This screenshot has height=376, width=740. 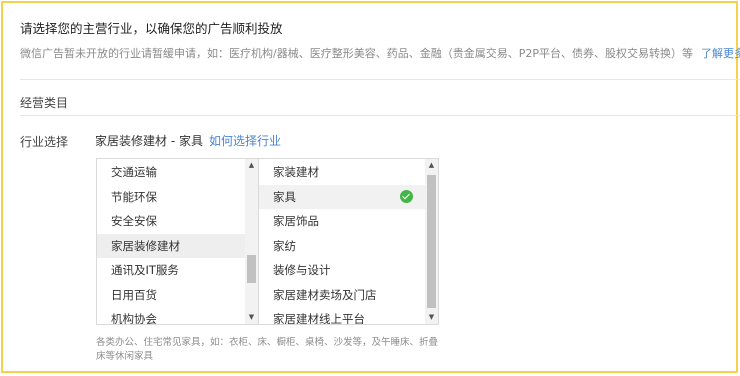 What do you see at coordinates (342, 315) in the screenshot?
I see `list-item: 家居建材线上平台` at bounding box center [342, 315].